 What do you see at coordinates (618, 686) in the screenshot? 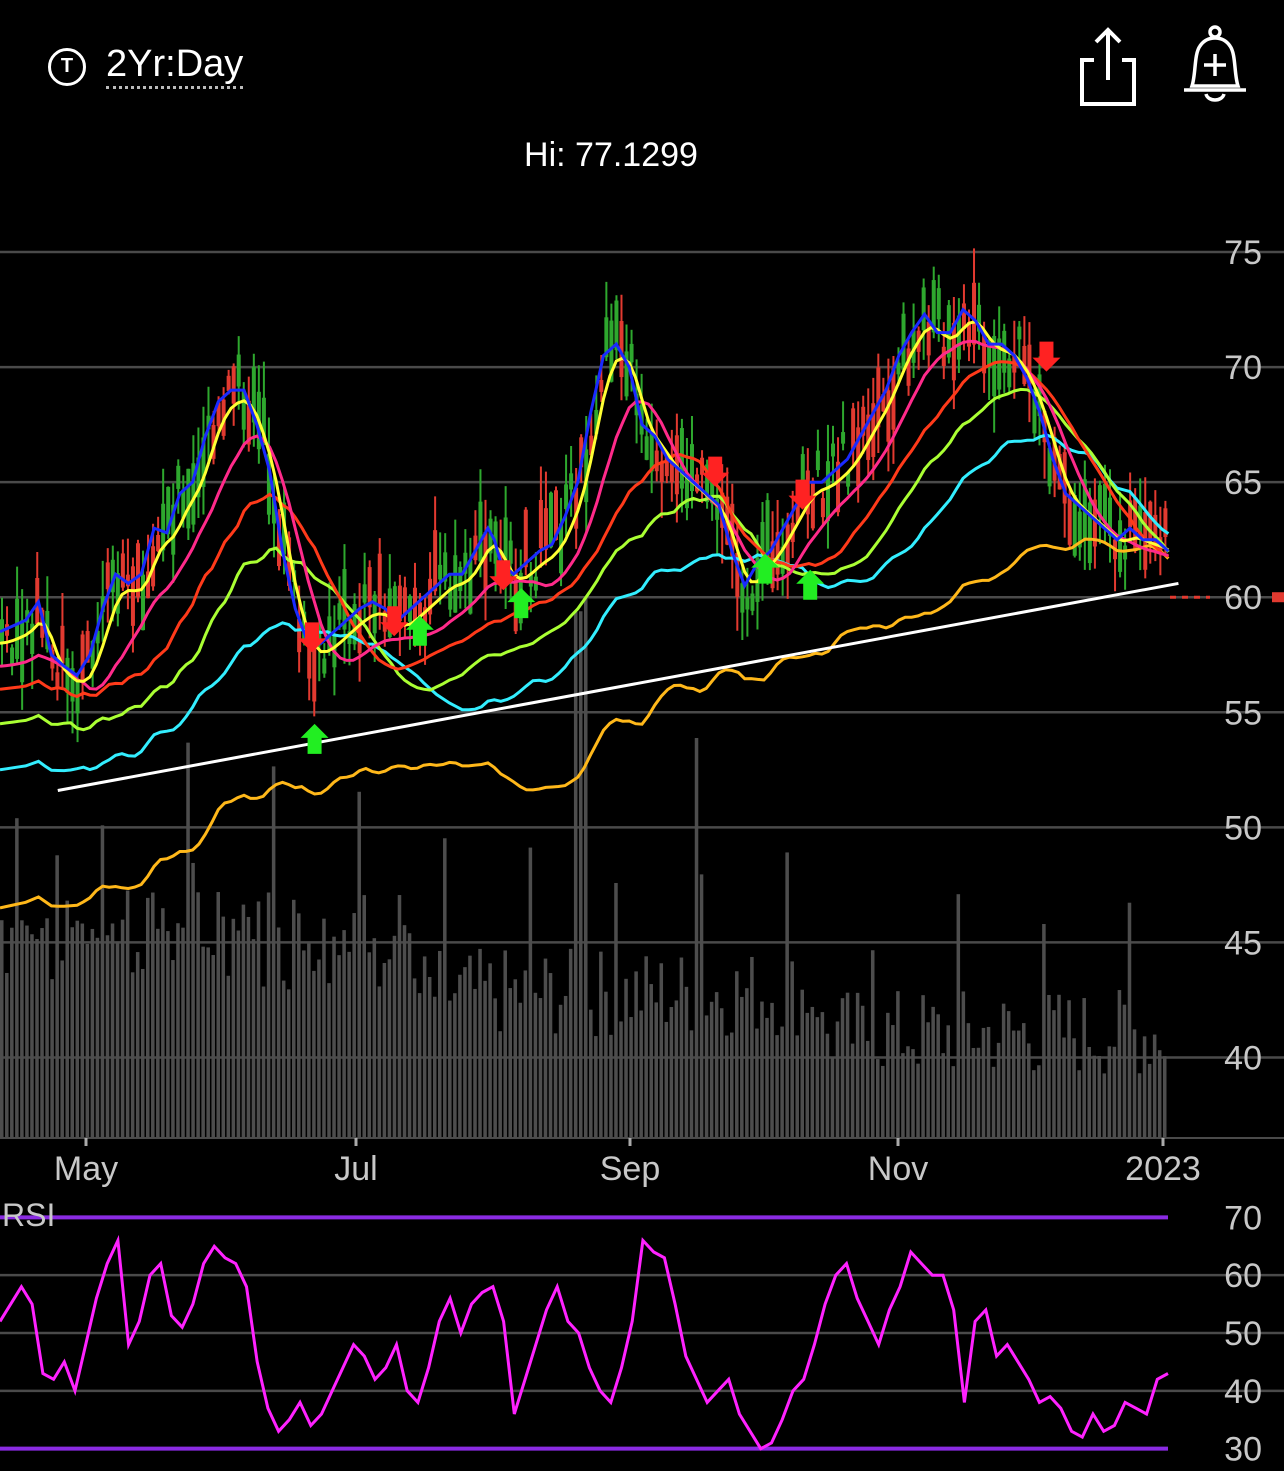
I see `trendline` at bounding box center [618, 686].